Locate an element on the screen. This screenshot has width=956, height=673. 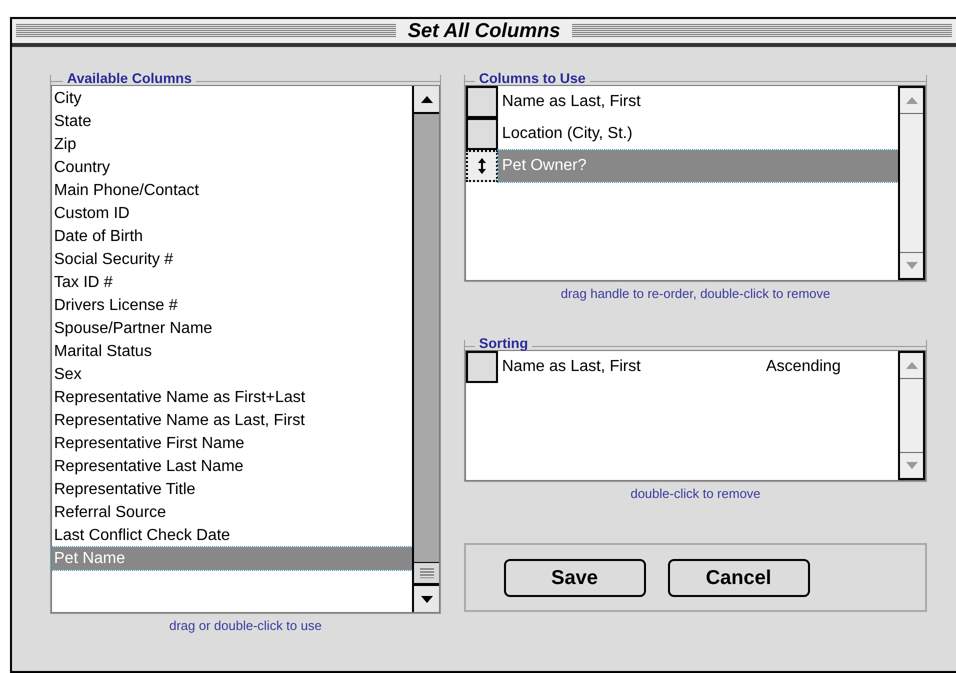
list-item: Drivers License # is located at coordinates (232, 305).